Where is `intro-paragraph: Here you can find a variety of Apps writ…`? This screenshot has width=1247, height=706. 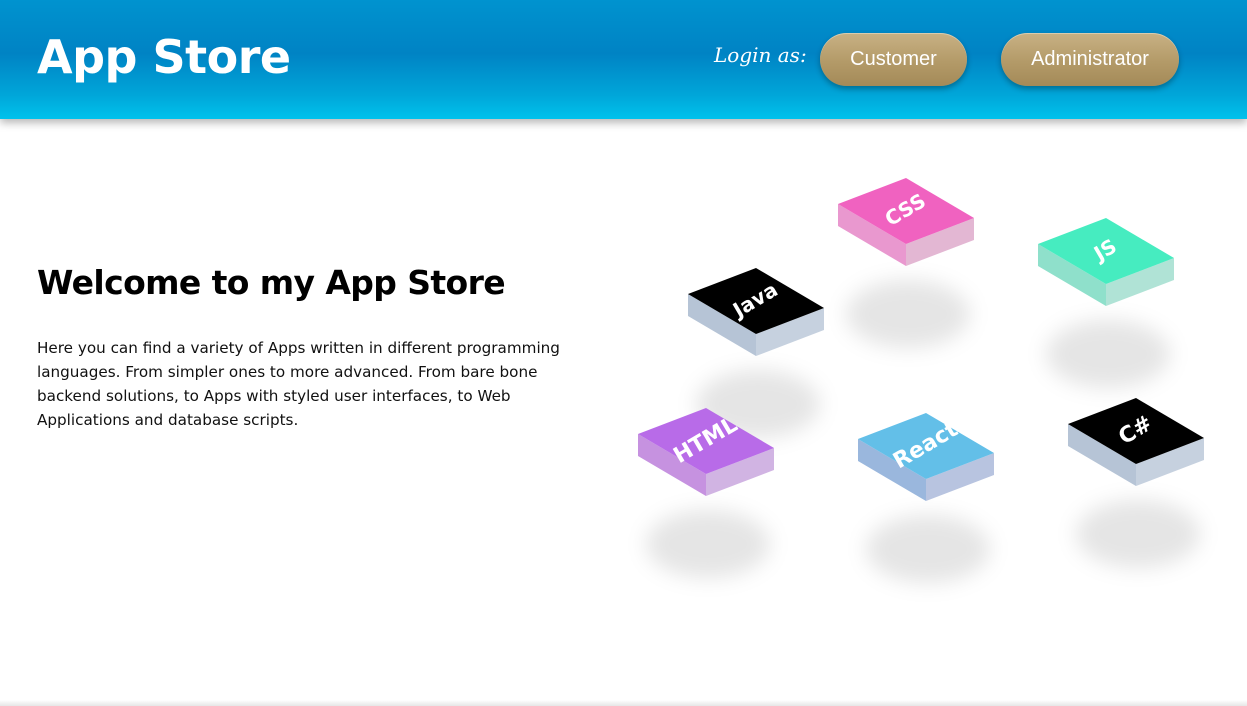
intro-paragraph: Here you can find a variety of Apps writ… is located at coordinates (298, 384).